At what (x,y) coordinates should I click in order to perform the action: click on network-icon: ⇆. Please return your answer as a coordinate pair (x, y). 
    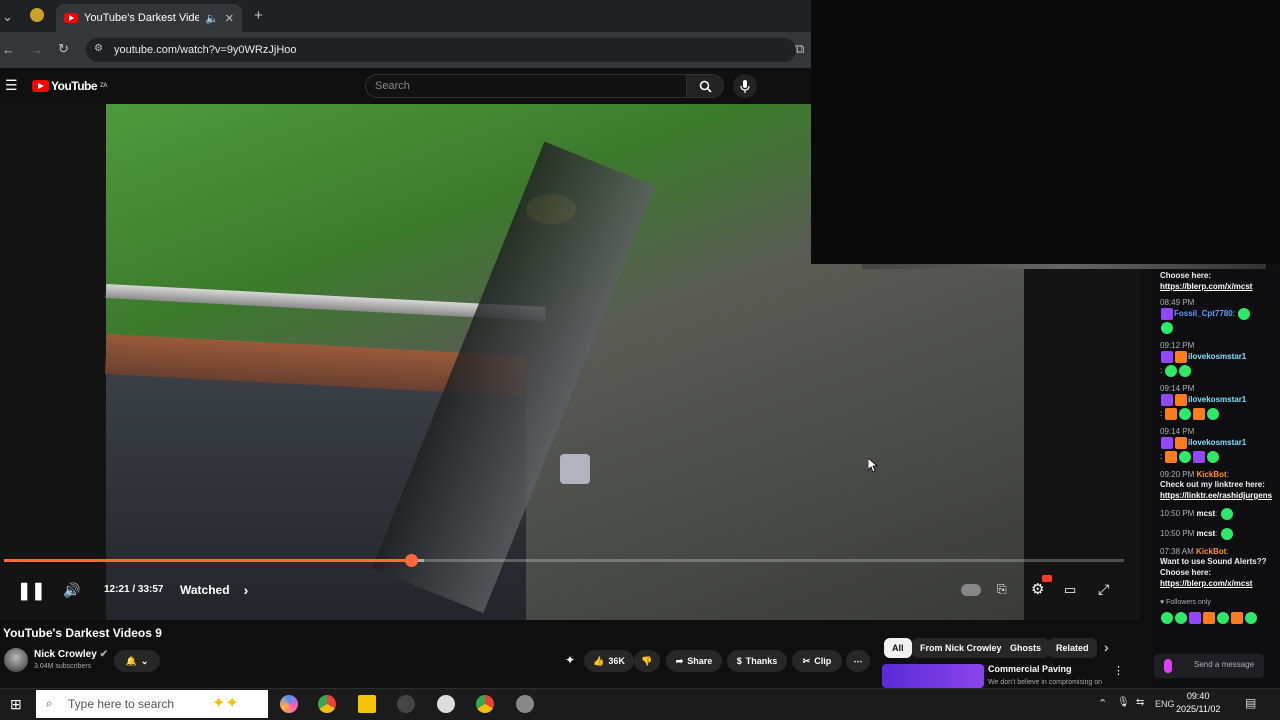
    Looking at the image, I should click on (1140, 702).